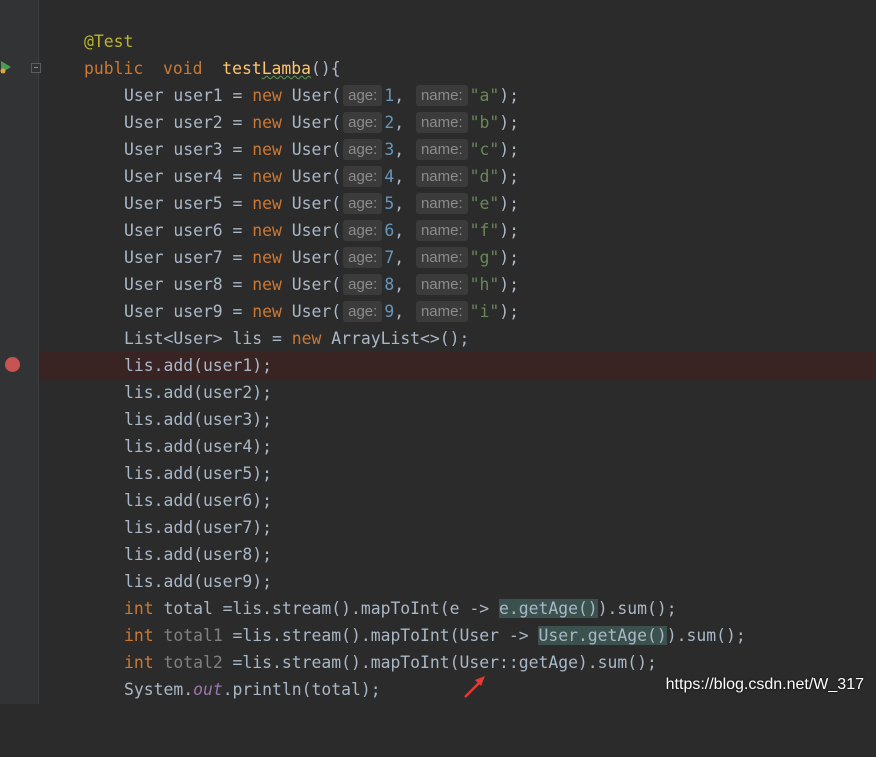 The height and width of the screenshot is (757, 876). I want to click on age-value: 7, so click(389, 257).